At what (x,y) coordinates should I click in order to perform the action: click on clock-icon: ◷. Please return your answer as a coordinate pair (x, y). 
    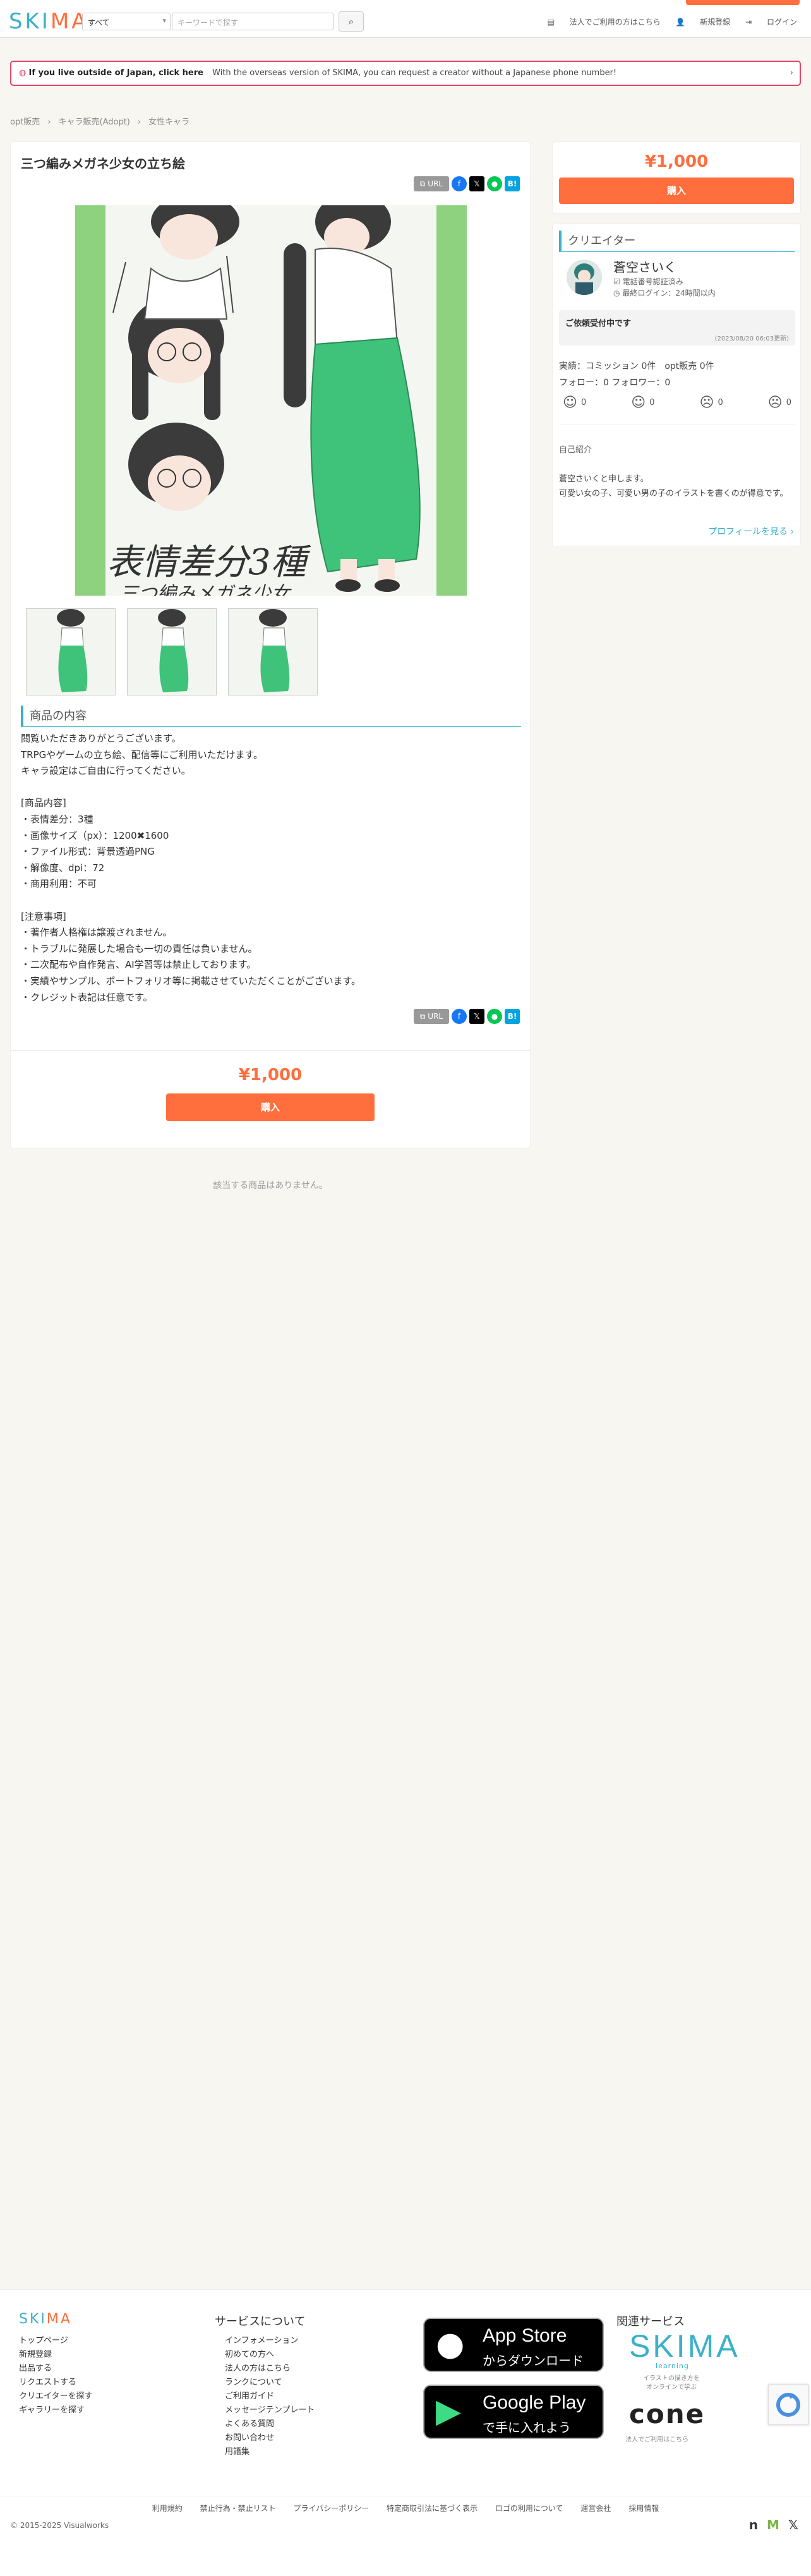
    Looking at the image, I should click on (616, 293).